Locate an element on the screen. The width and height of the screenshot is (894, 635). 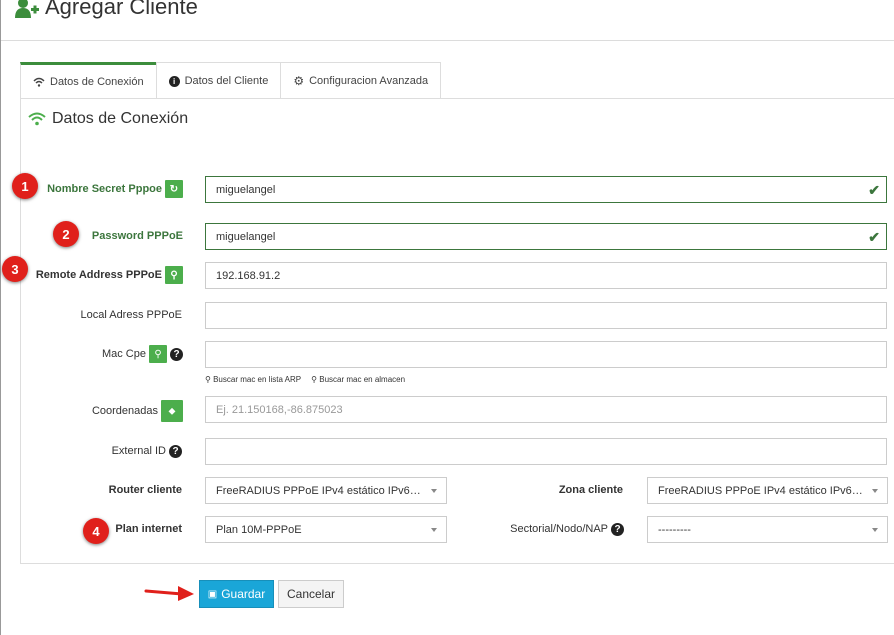
annotation-badge: 2 is located at coordinates (66, 234).